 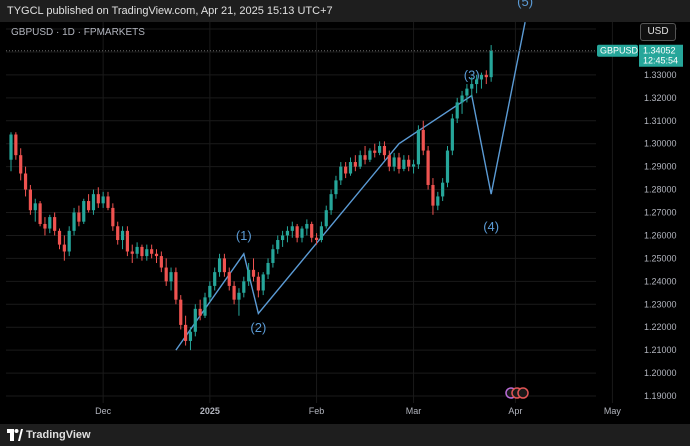 What do you see at coordinates (491, 226) in the screenshot?
I see `wave-label: (4)` at bounding box center [491, 226].